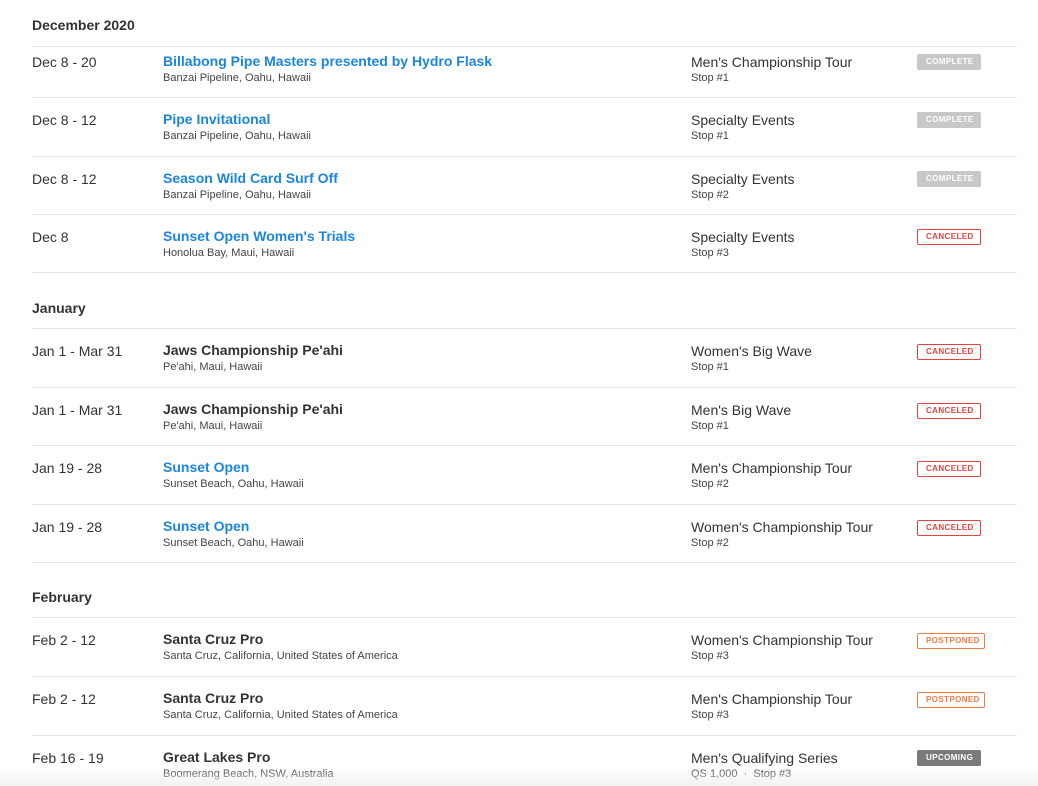 The width and height of the screenshot is (1038, 786). I want to click on month-heading: February, so click(62, 597).